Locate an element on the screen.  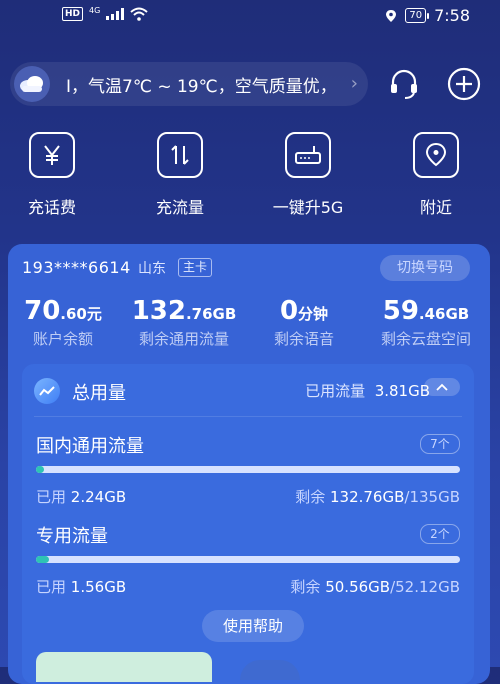
quick-action-label: 一键升5G is located at coordinates (308, 207).